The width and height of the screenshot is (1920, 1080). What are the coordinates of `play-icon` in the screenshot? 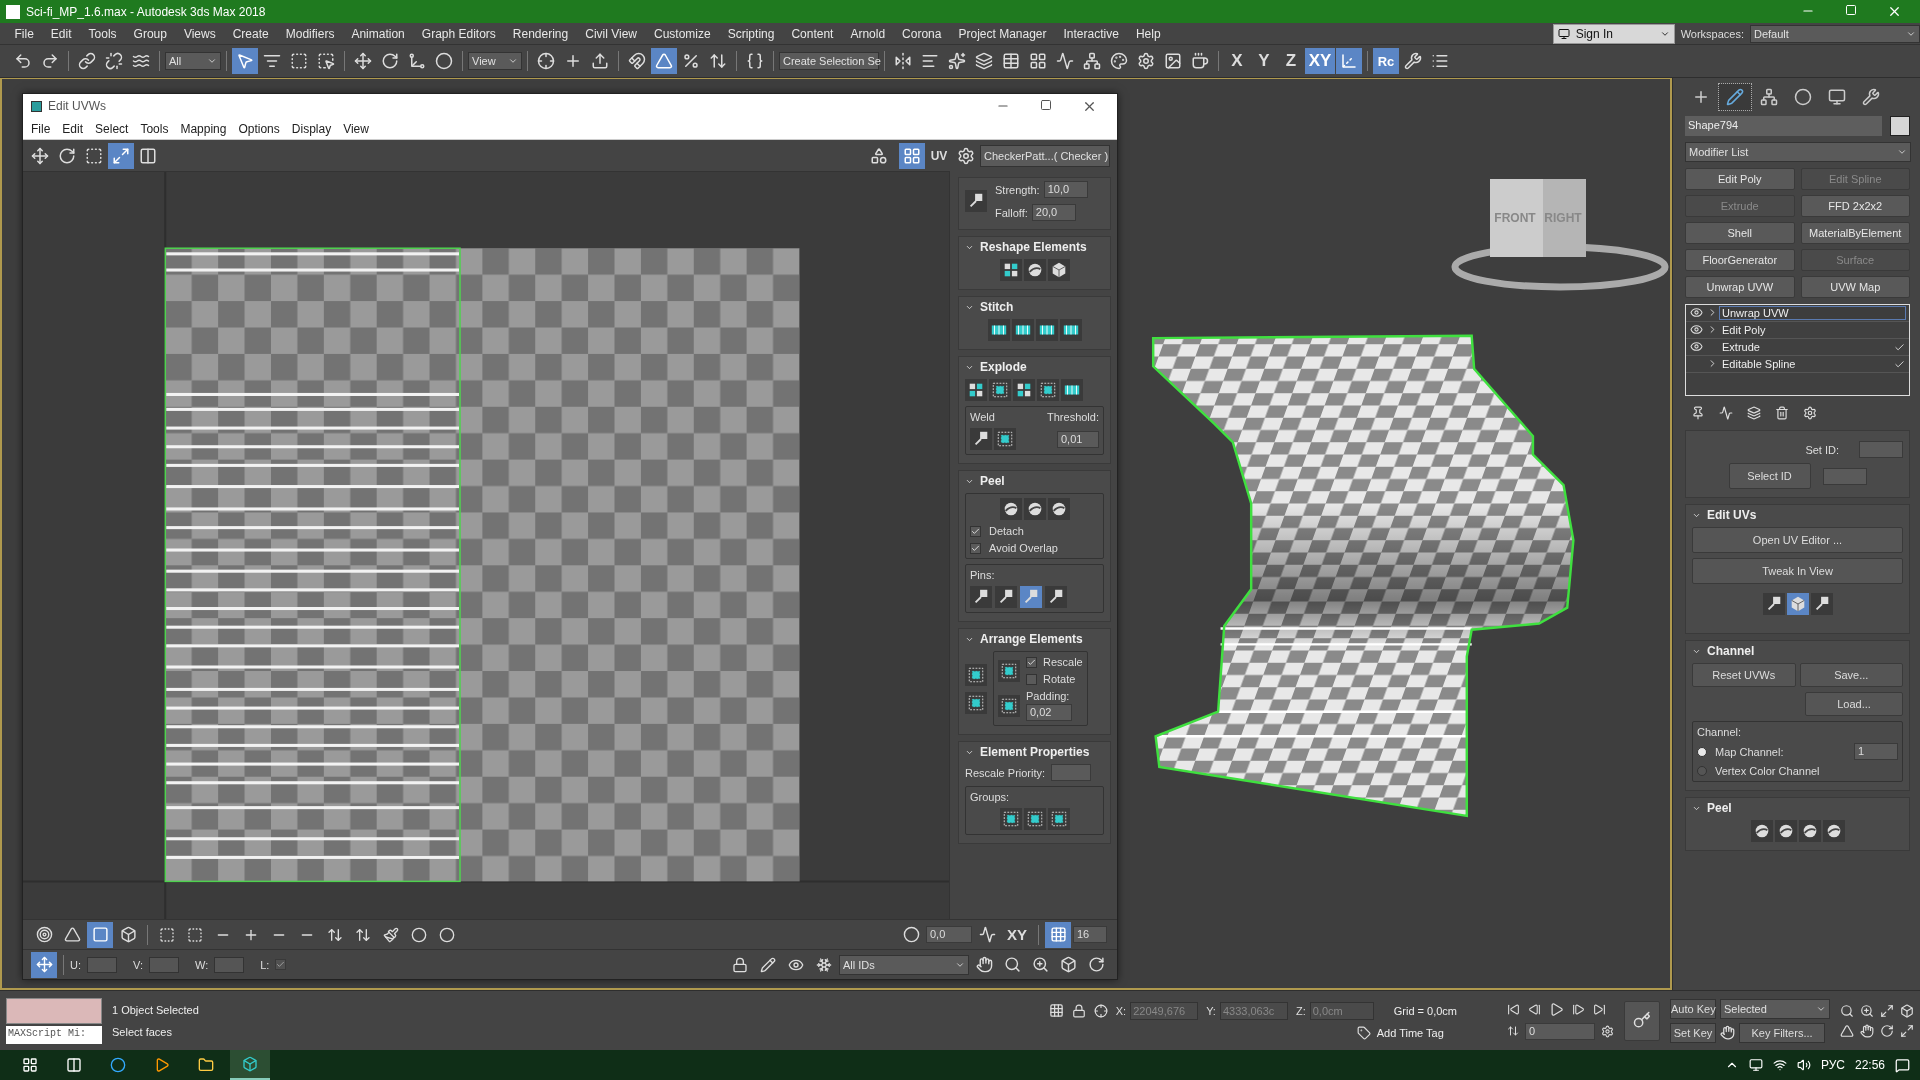 It's located at (1556, 1009).